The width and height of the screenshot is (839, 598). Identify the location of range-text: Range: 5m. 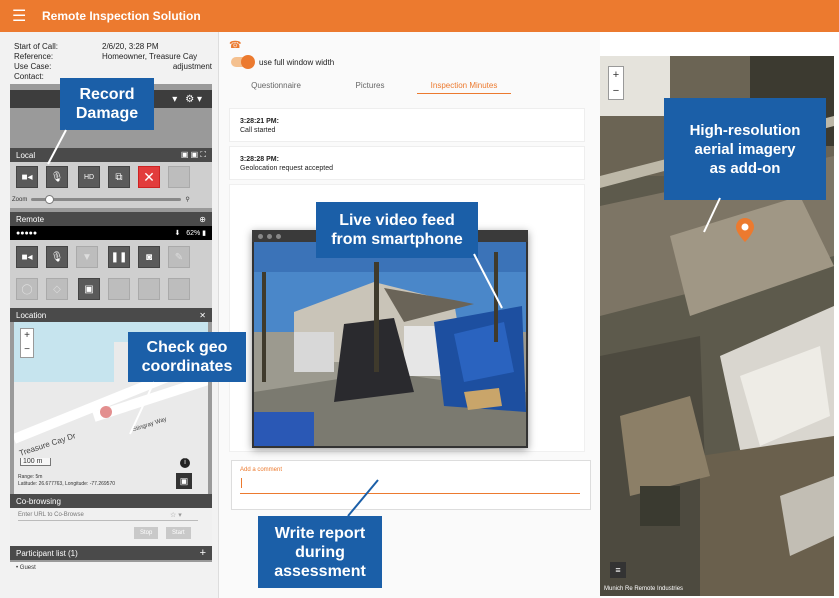
(30, 477).